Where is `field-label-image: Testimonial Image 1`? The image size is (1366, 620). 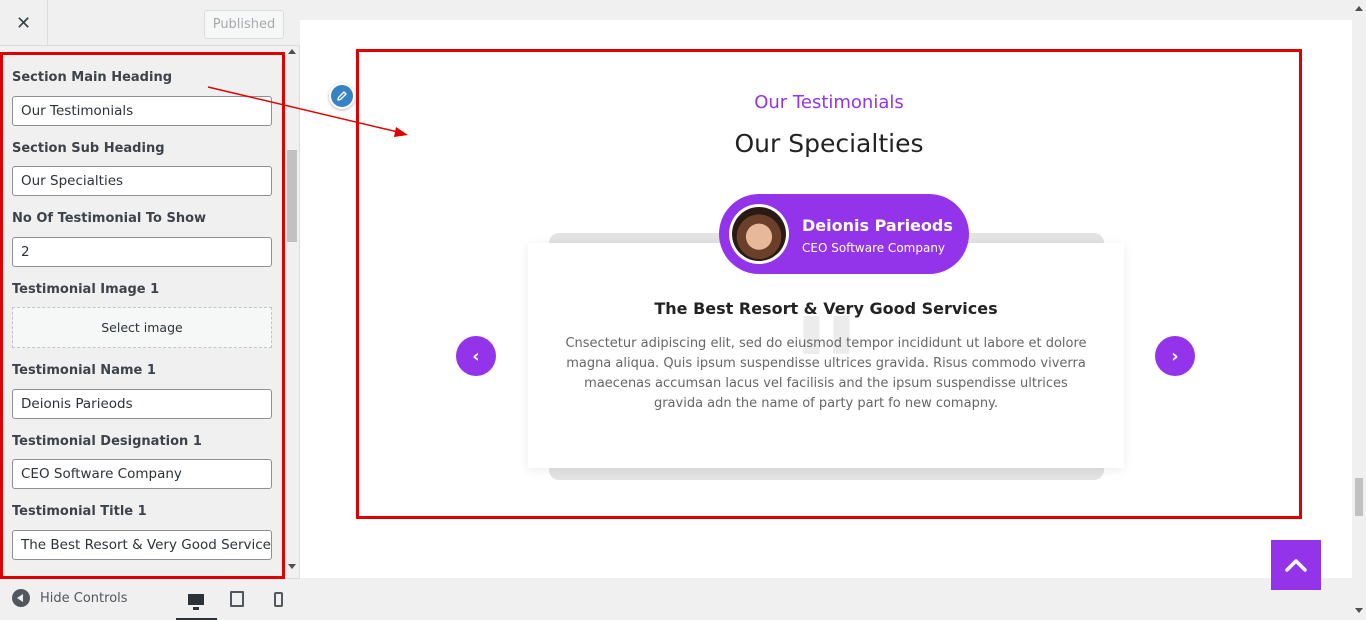 field-label-image: Testimonial Image 1 is located at coordinates (86, 289).